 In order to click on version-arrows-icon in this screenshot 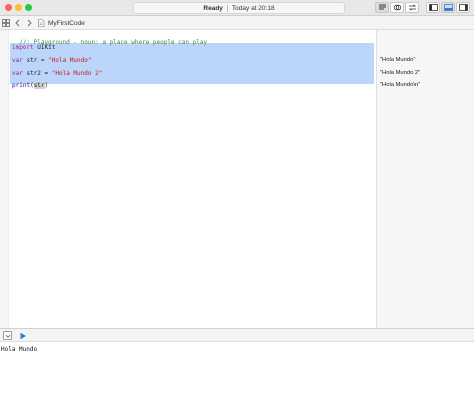, I will do `click(412, 7)`.